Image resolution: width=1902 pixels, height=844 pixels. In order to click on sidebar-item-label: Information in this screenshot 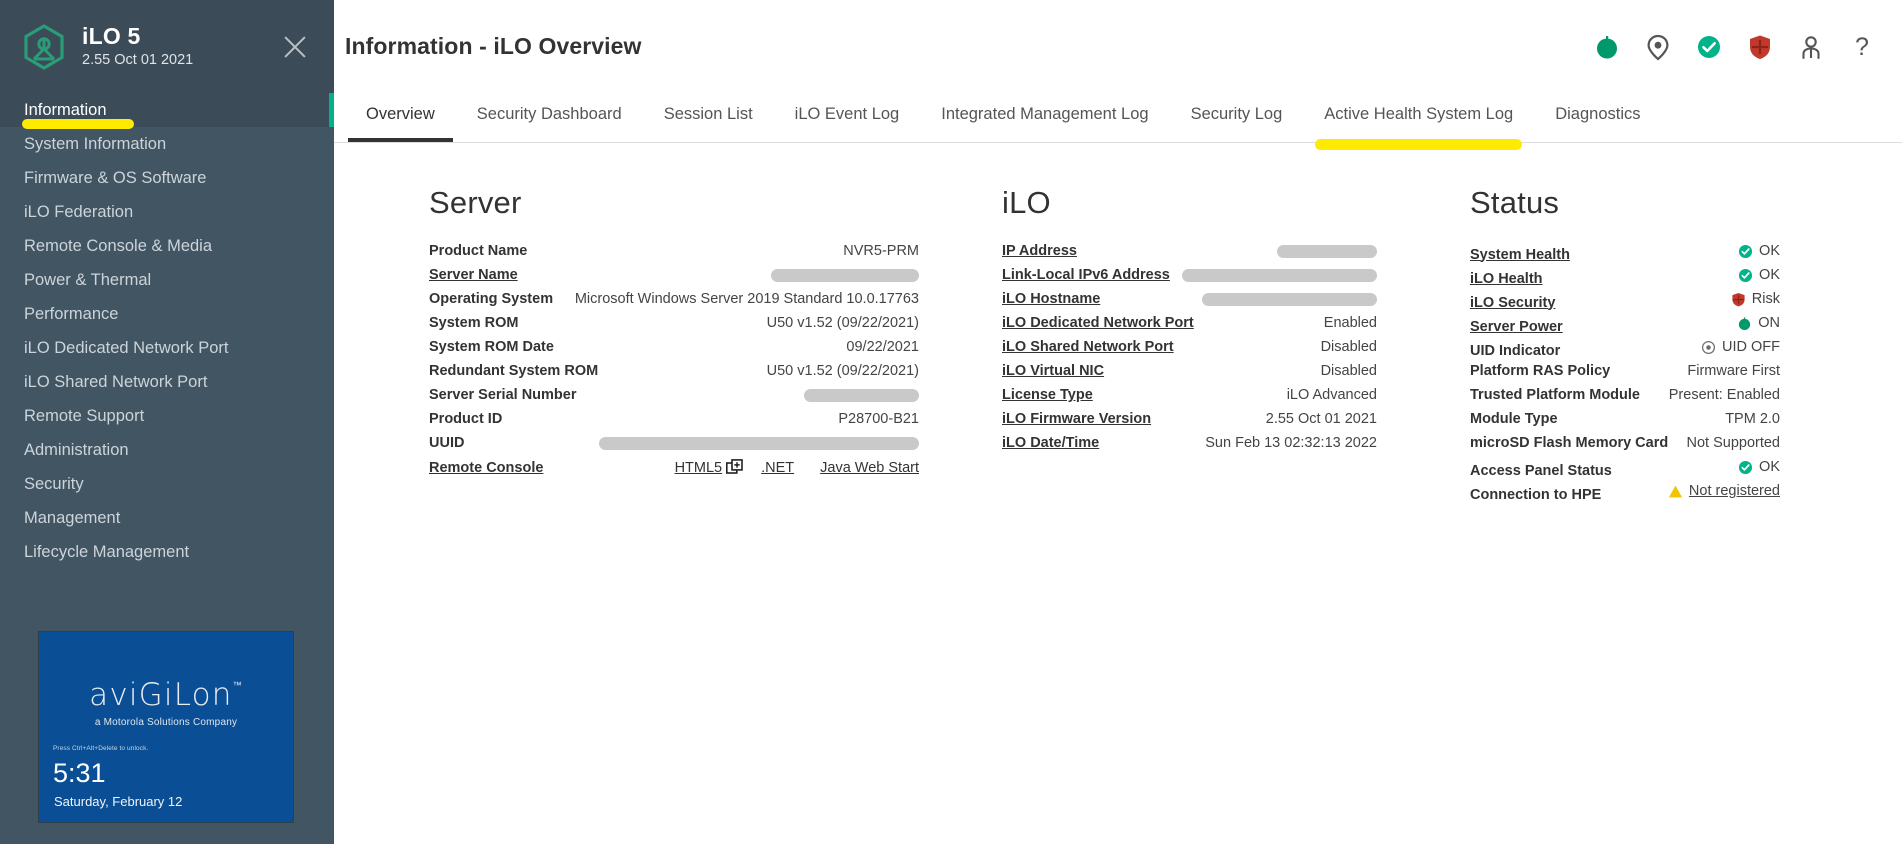, I will do `click(65, 109)`.